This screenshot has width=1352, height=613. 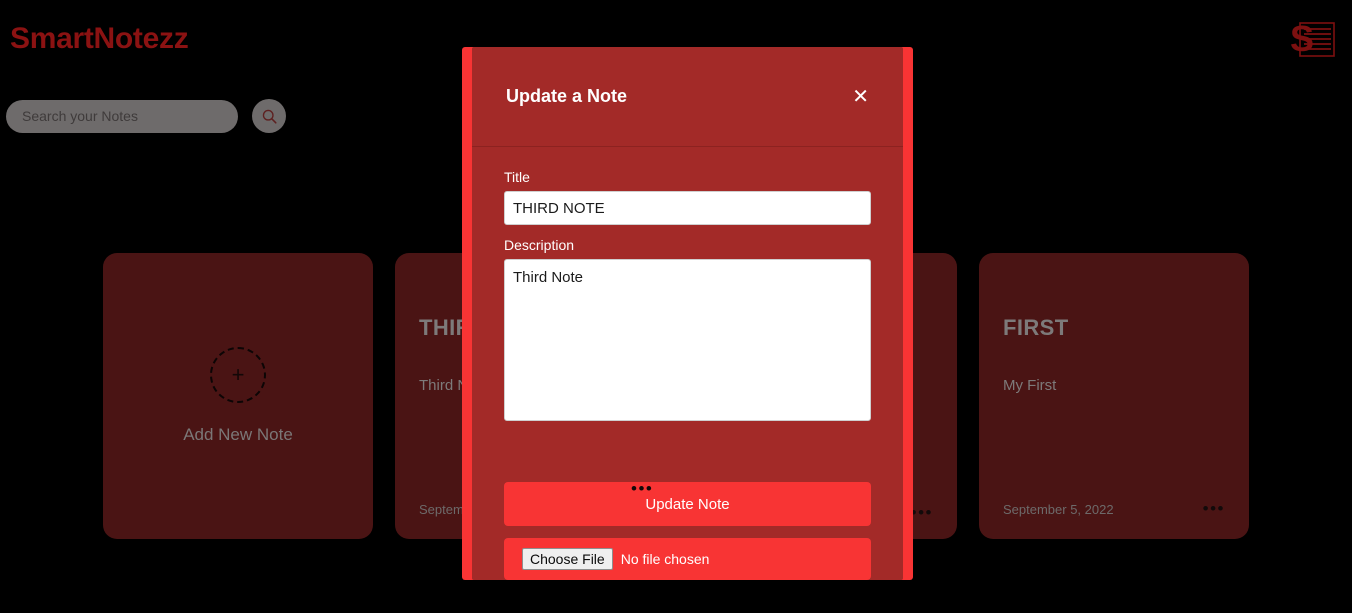 What do you see at coordinates (567, 559) in the screenshot?
I see `choose-file-button: Choose File` at bounding box center [567, 559].